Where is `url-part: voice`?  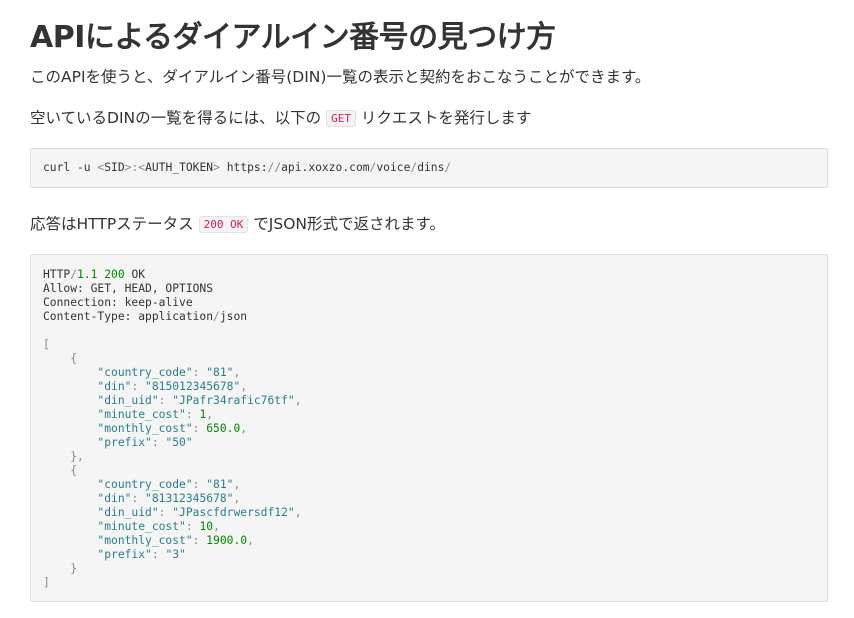
url-part: voice is located at coordinates (393, 167).